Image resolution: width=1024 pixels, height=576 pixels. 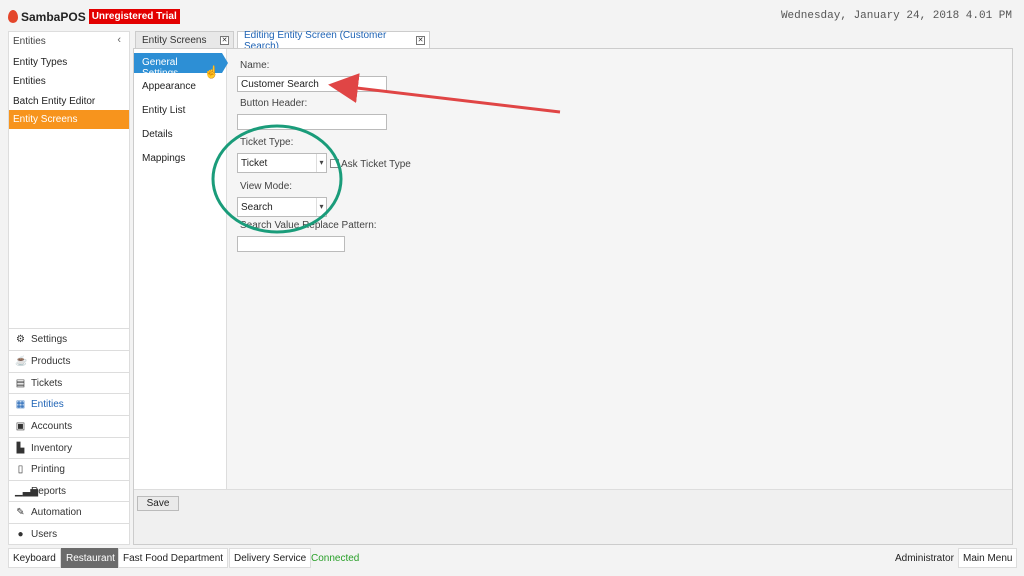 I want to click on inventory-icon: ▙, so click(x=20, y=448).